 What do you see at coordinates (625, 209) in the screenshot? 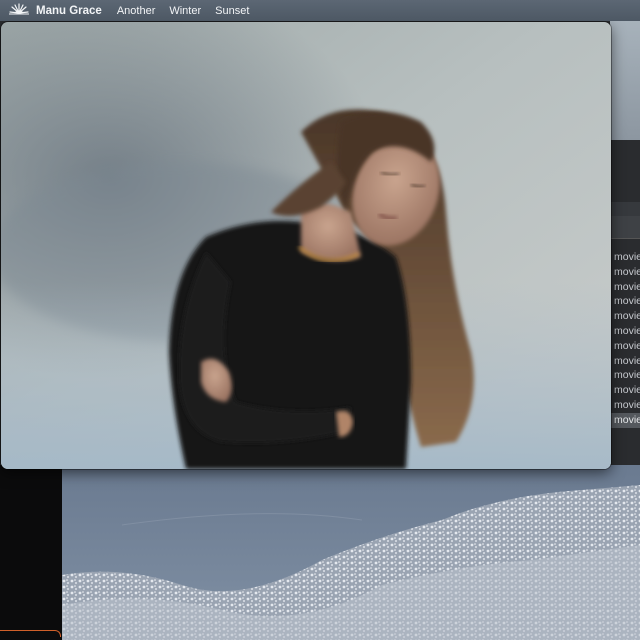
I see `finder-toolbar` at bounding box center [625, 209].